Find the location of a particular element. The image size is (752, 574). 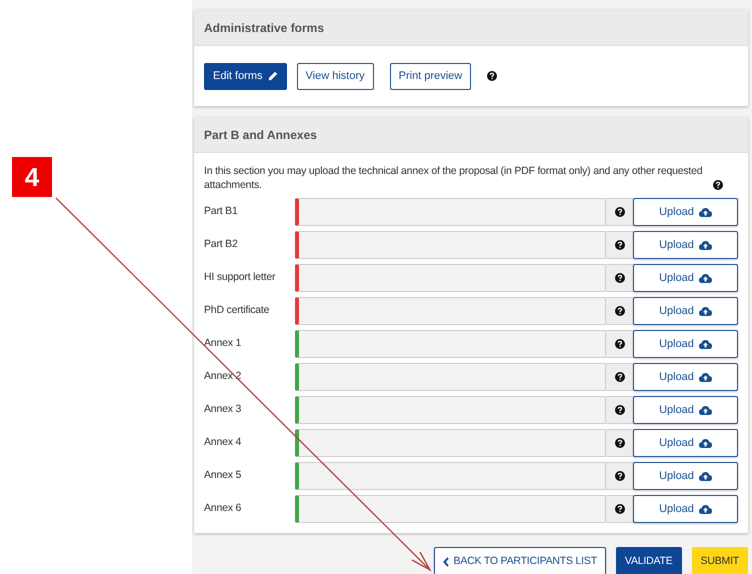

chevron-left-icon is located at coordinates (445, 562).